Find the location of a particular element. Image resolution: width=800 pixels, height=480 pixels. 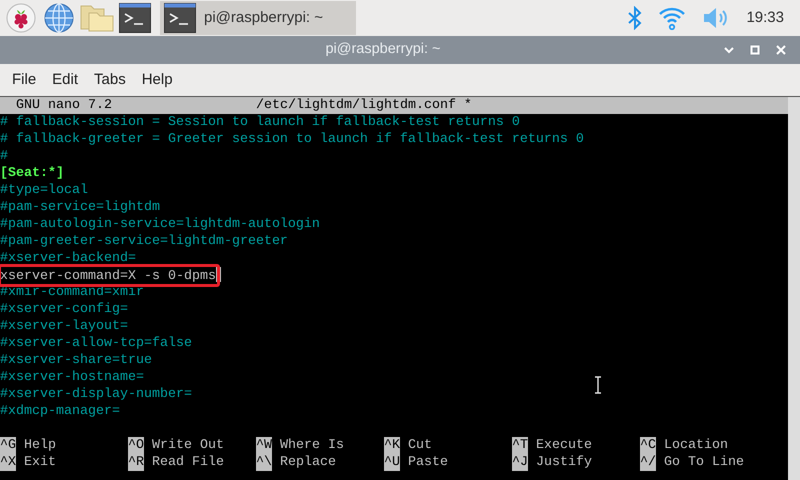

close-icon is located at coordinates (781, 50).